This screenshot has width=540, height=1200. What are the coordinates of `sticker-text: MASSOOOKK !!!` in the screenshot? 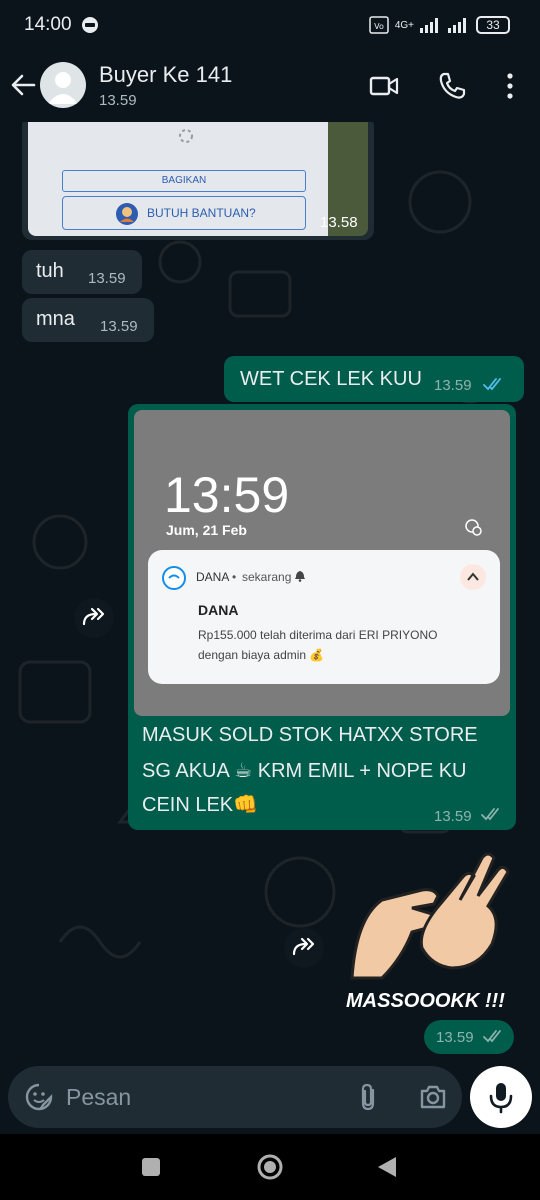 It's located at (425, 1001).